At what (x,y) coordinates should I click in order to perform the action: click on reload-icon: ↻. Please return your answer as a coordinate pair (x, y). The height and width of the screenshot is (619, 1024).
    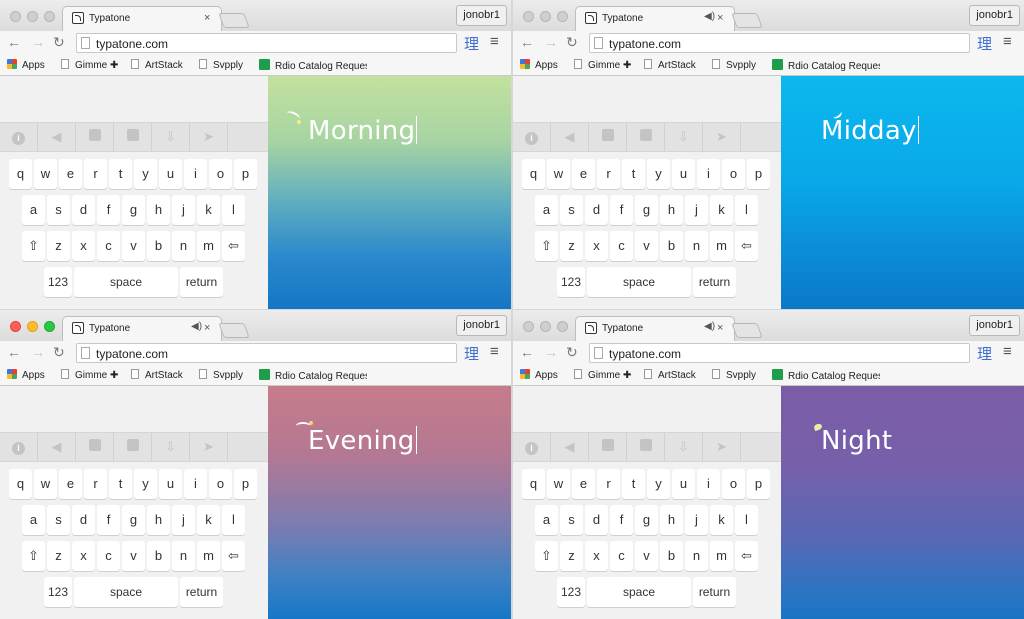
    Looking at the image, I should click on (59, 42).